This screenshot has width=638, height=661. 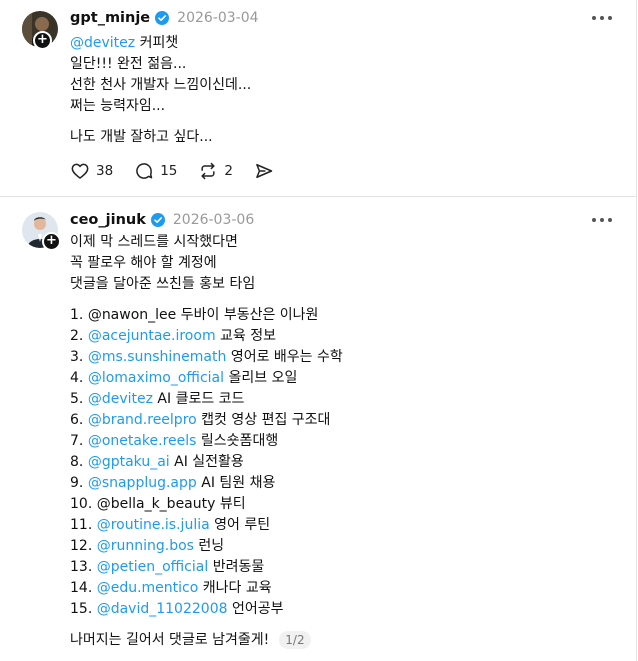 I want to click on mention-link: @routine.is.julia, so click(x=153, y=525).